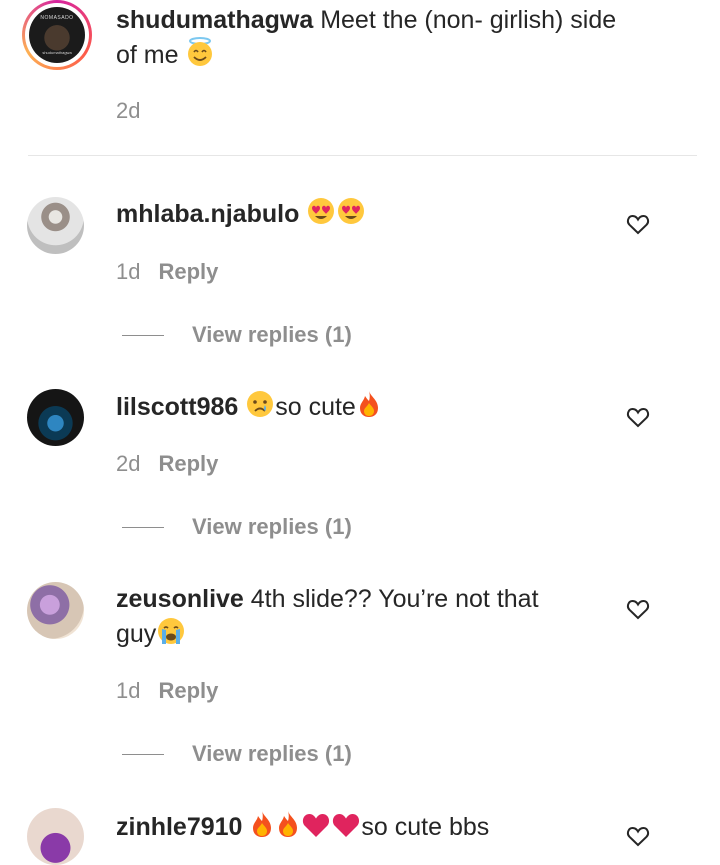 The height and width of the screenshot is (865, 720). What do you see at coordinates (147, 55) in the screenshot?
I see `caption-body-line2: of me` at bounding box center [147, 55].